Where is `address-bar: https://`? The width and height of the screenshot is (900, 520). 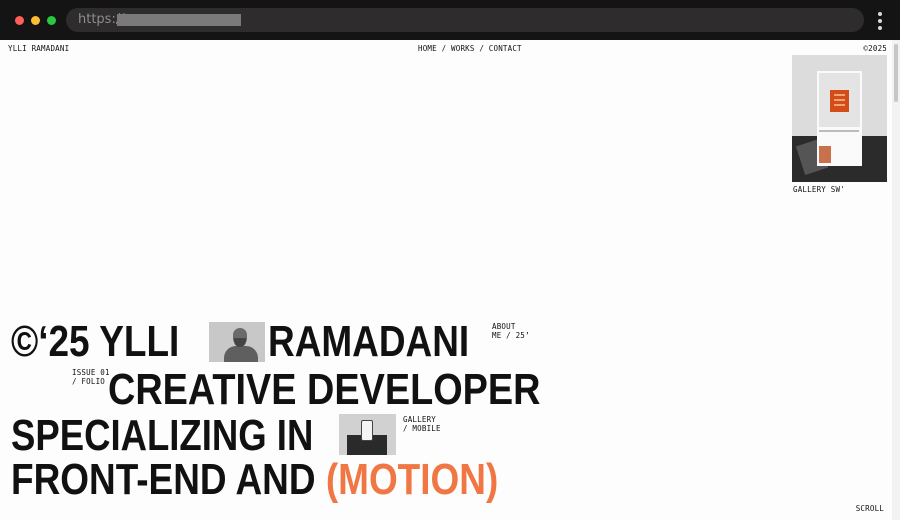 address-bar: https:// is located at coordinates (465, 20).